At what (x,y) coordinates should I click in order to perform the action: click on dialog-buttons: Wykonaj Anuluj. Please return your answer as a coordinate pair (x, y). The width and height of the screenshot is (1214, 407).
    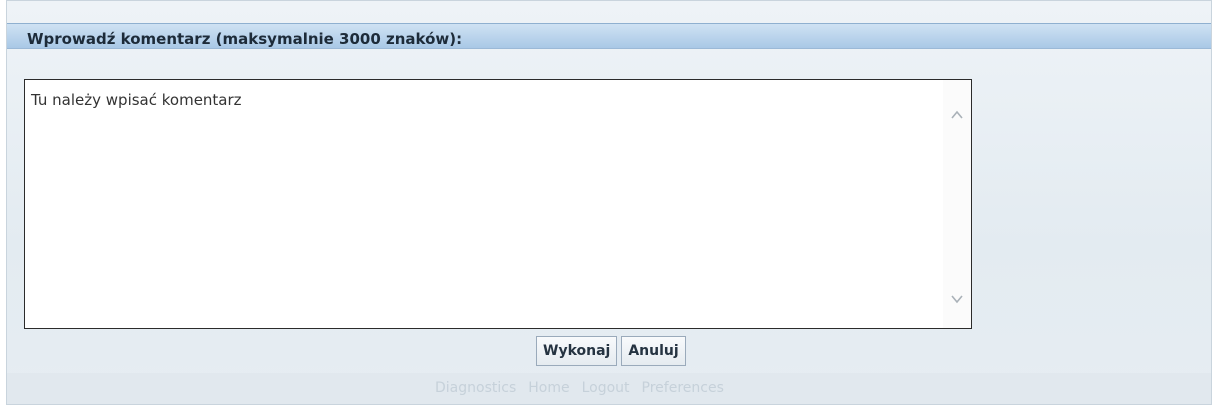
    Looking at the image, I should click on (611, 351).